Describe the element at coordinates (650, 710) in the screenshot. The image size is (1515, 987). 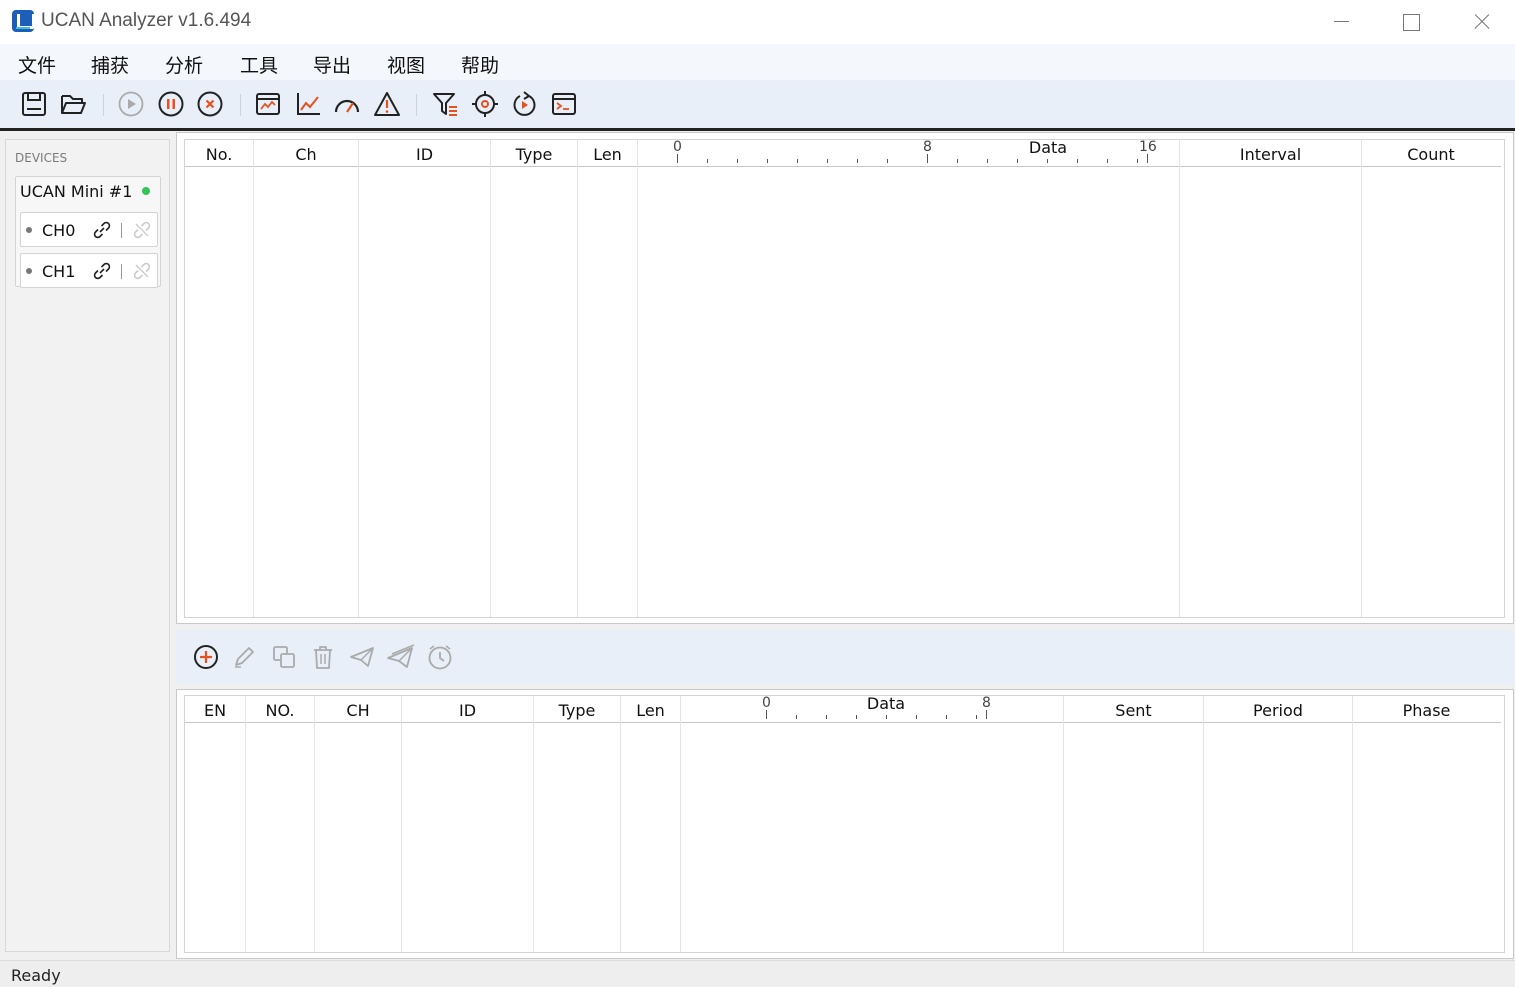
I see `tx-header-len: Len` at that location.